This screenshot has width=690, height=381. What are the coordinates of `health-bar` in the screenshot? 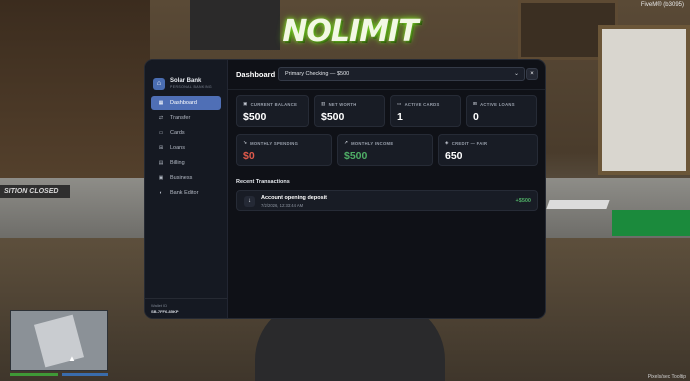 It's located at (34, 374).